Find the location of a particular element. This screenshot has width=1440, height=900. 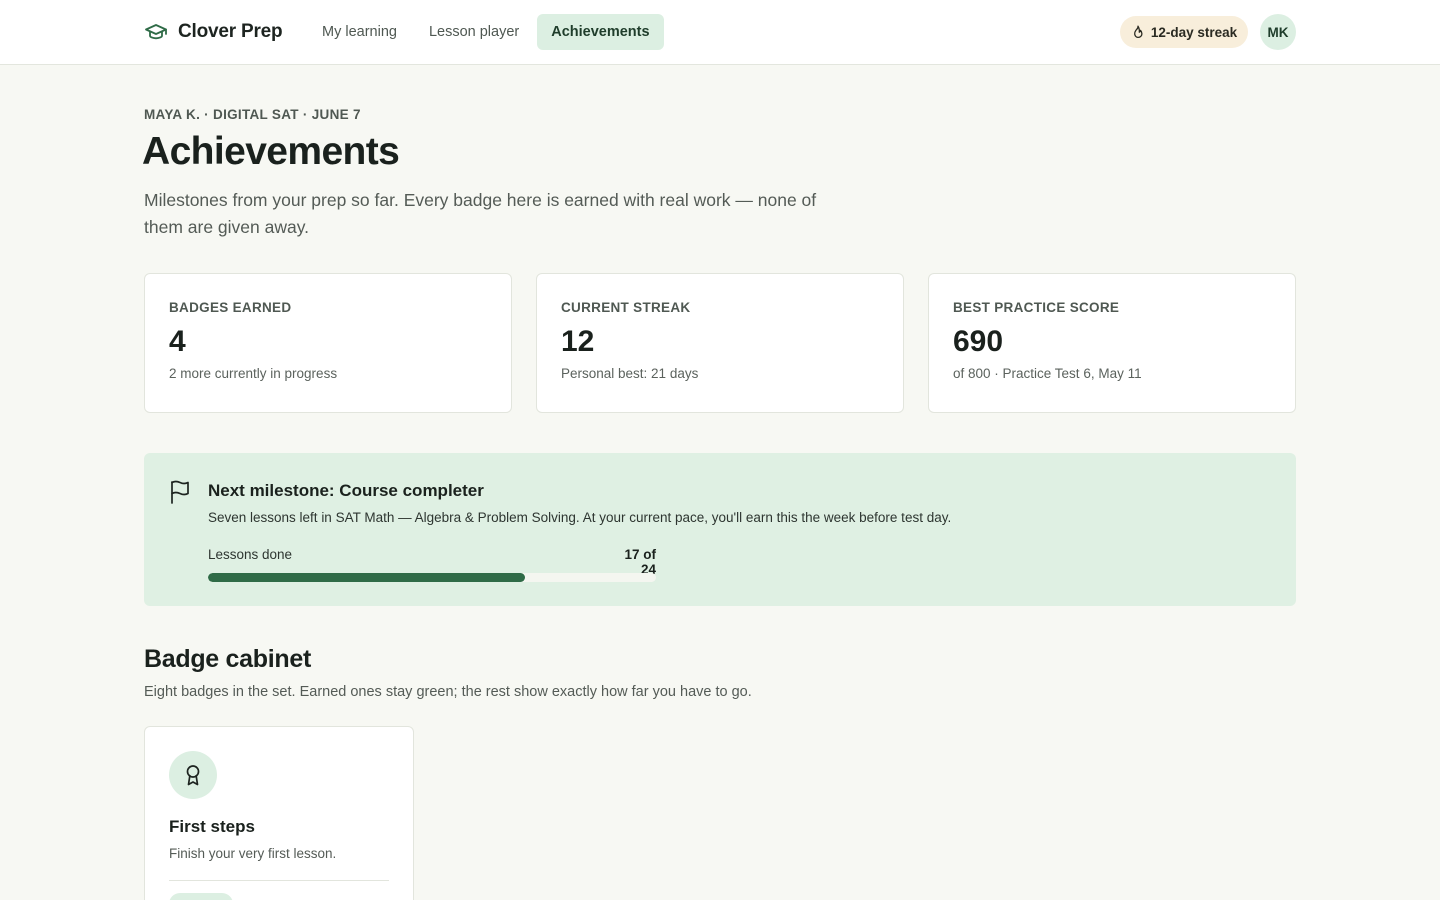

award-ribbon-icon is located at coordinates (193, 775).